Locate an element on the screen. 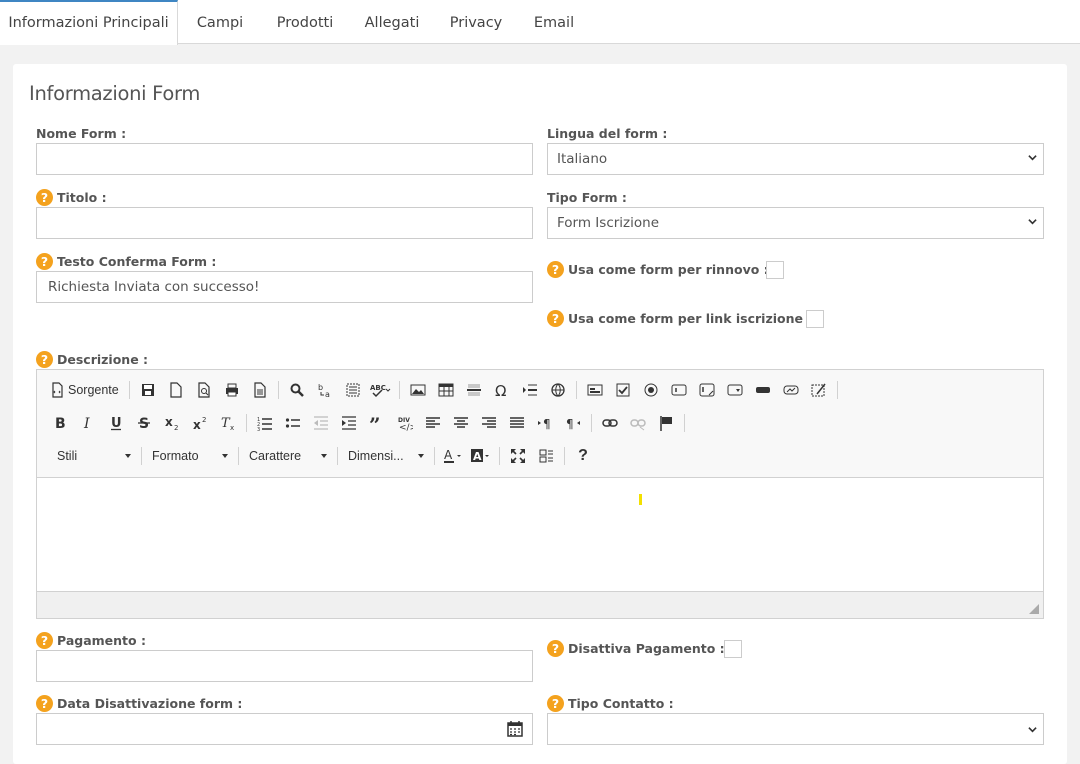 Image resolution: width=1080 pixels, height=764 pixels. bold-icon: B is located at coordinates (60, 423).